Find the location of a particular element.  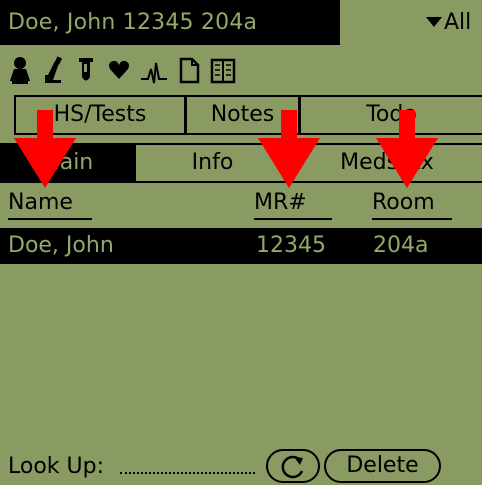

lookup-label: Look Up: is located at coordinates (56, 466).